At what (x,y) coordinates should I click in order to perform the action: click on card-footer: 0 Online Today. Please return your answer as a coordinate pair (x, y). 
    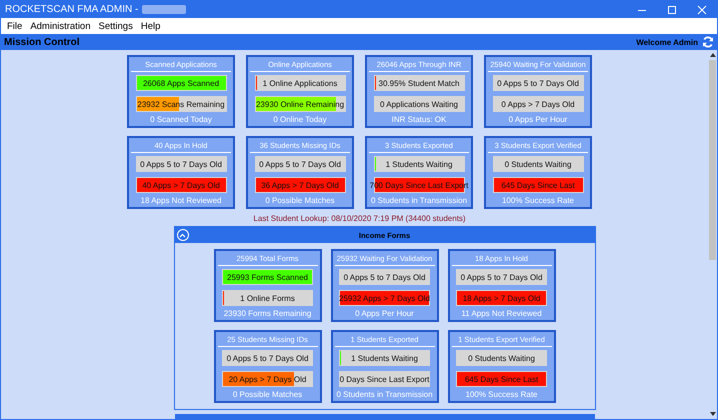
    Looking at the image, I should click on (300, 119).